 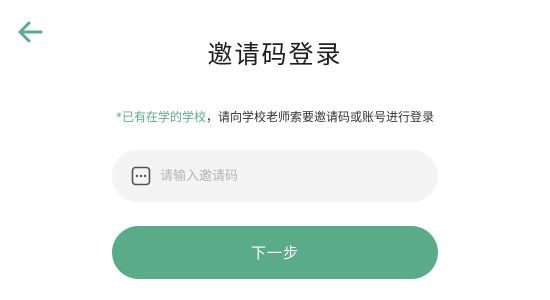 I want to click on login-hint: *已有在学的学校，请向学校老师索要邀请码或账号进行登录, so click(x=275, y=117).